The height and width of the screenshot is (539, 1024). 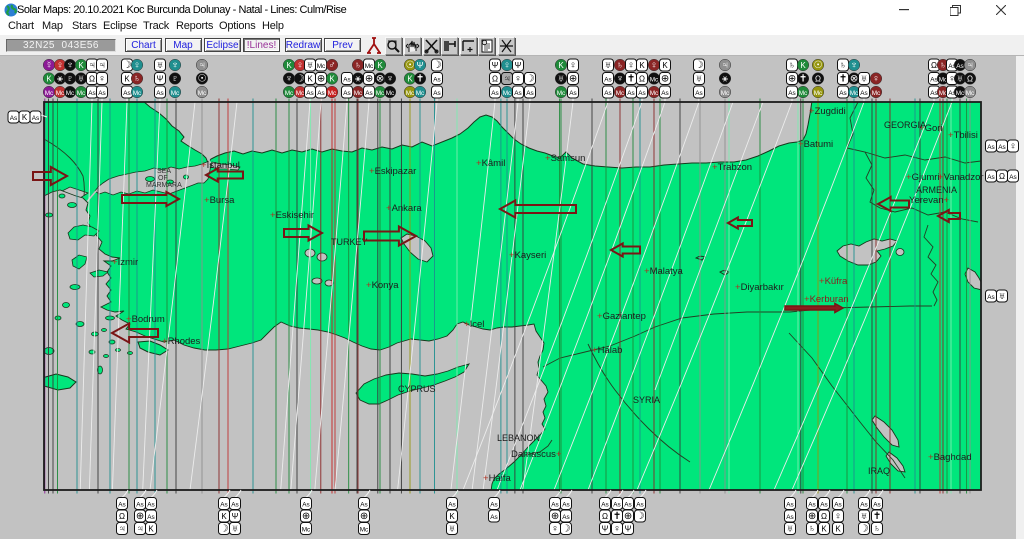 What do you see at coordinates (527, 255) in the screenshot?
I see `svg-text: +Kayseri` at bounding box center [527, 255].